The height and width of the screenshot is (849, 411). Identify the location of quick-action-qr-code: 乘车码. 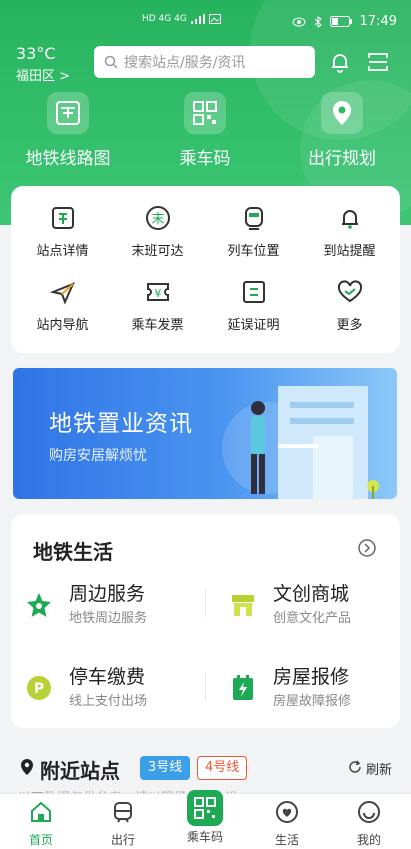
(205, 130).